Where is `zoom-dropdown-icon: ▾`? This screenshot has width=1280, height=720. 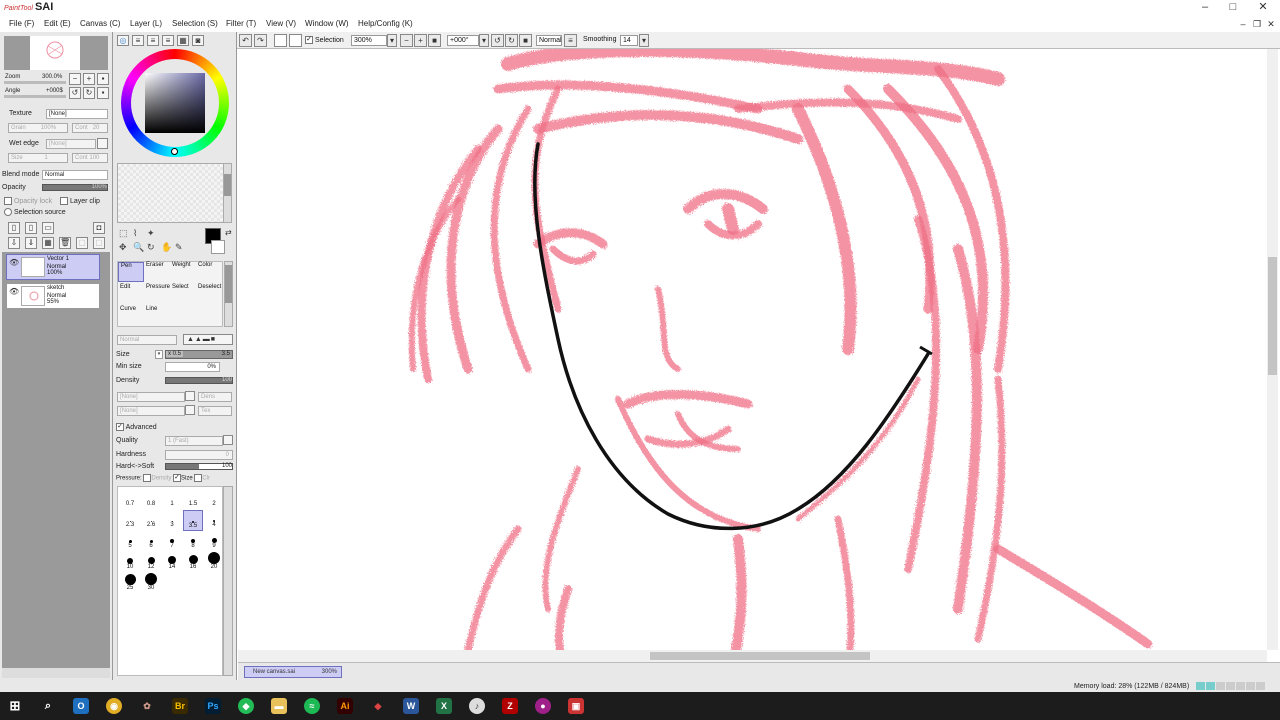
zoom-dropdown-icon: ▾ is located at coordinates (392, 40).